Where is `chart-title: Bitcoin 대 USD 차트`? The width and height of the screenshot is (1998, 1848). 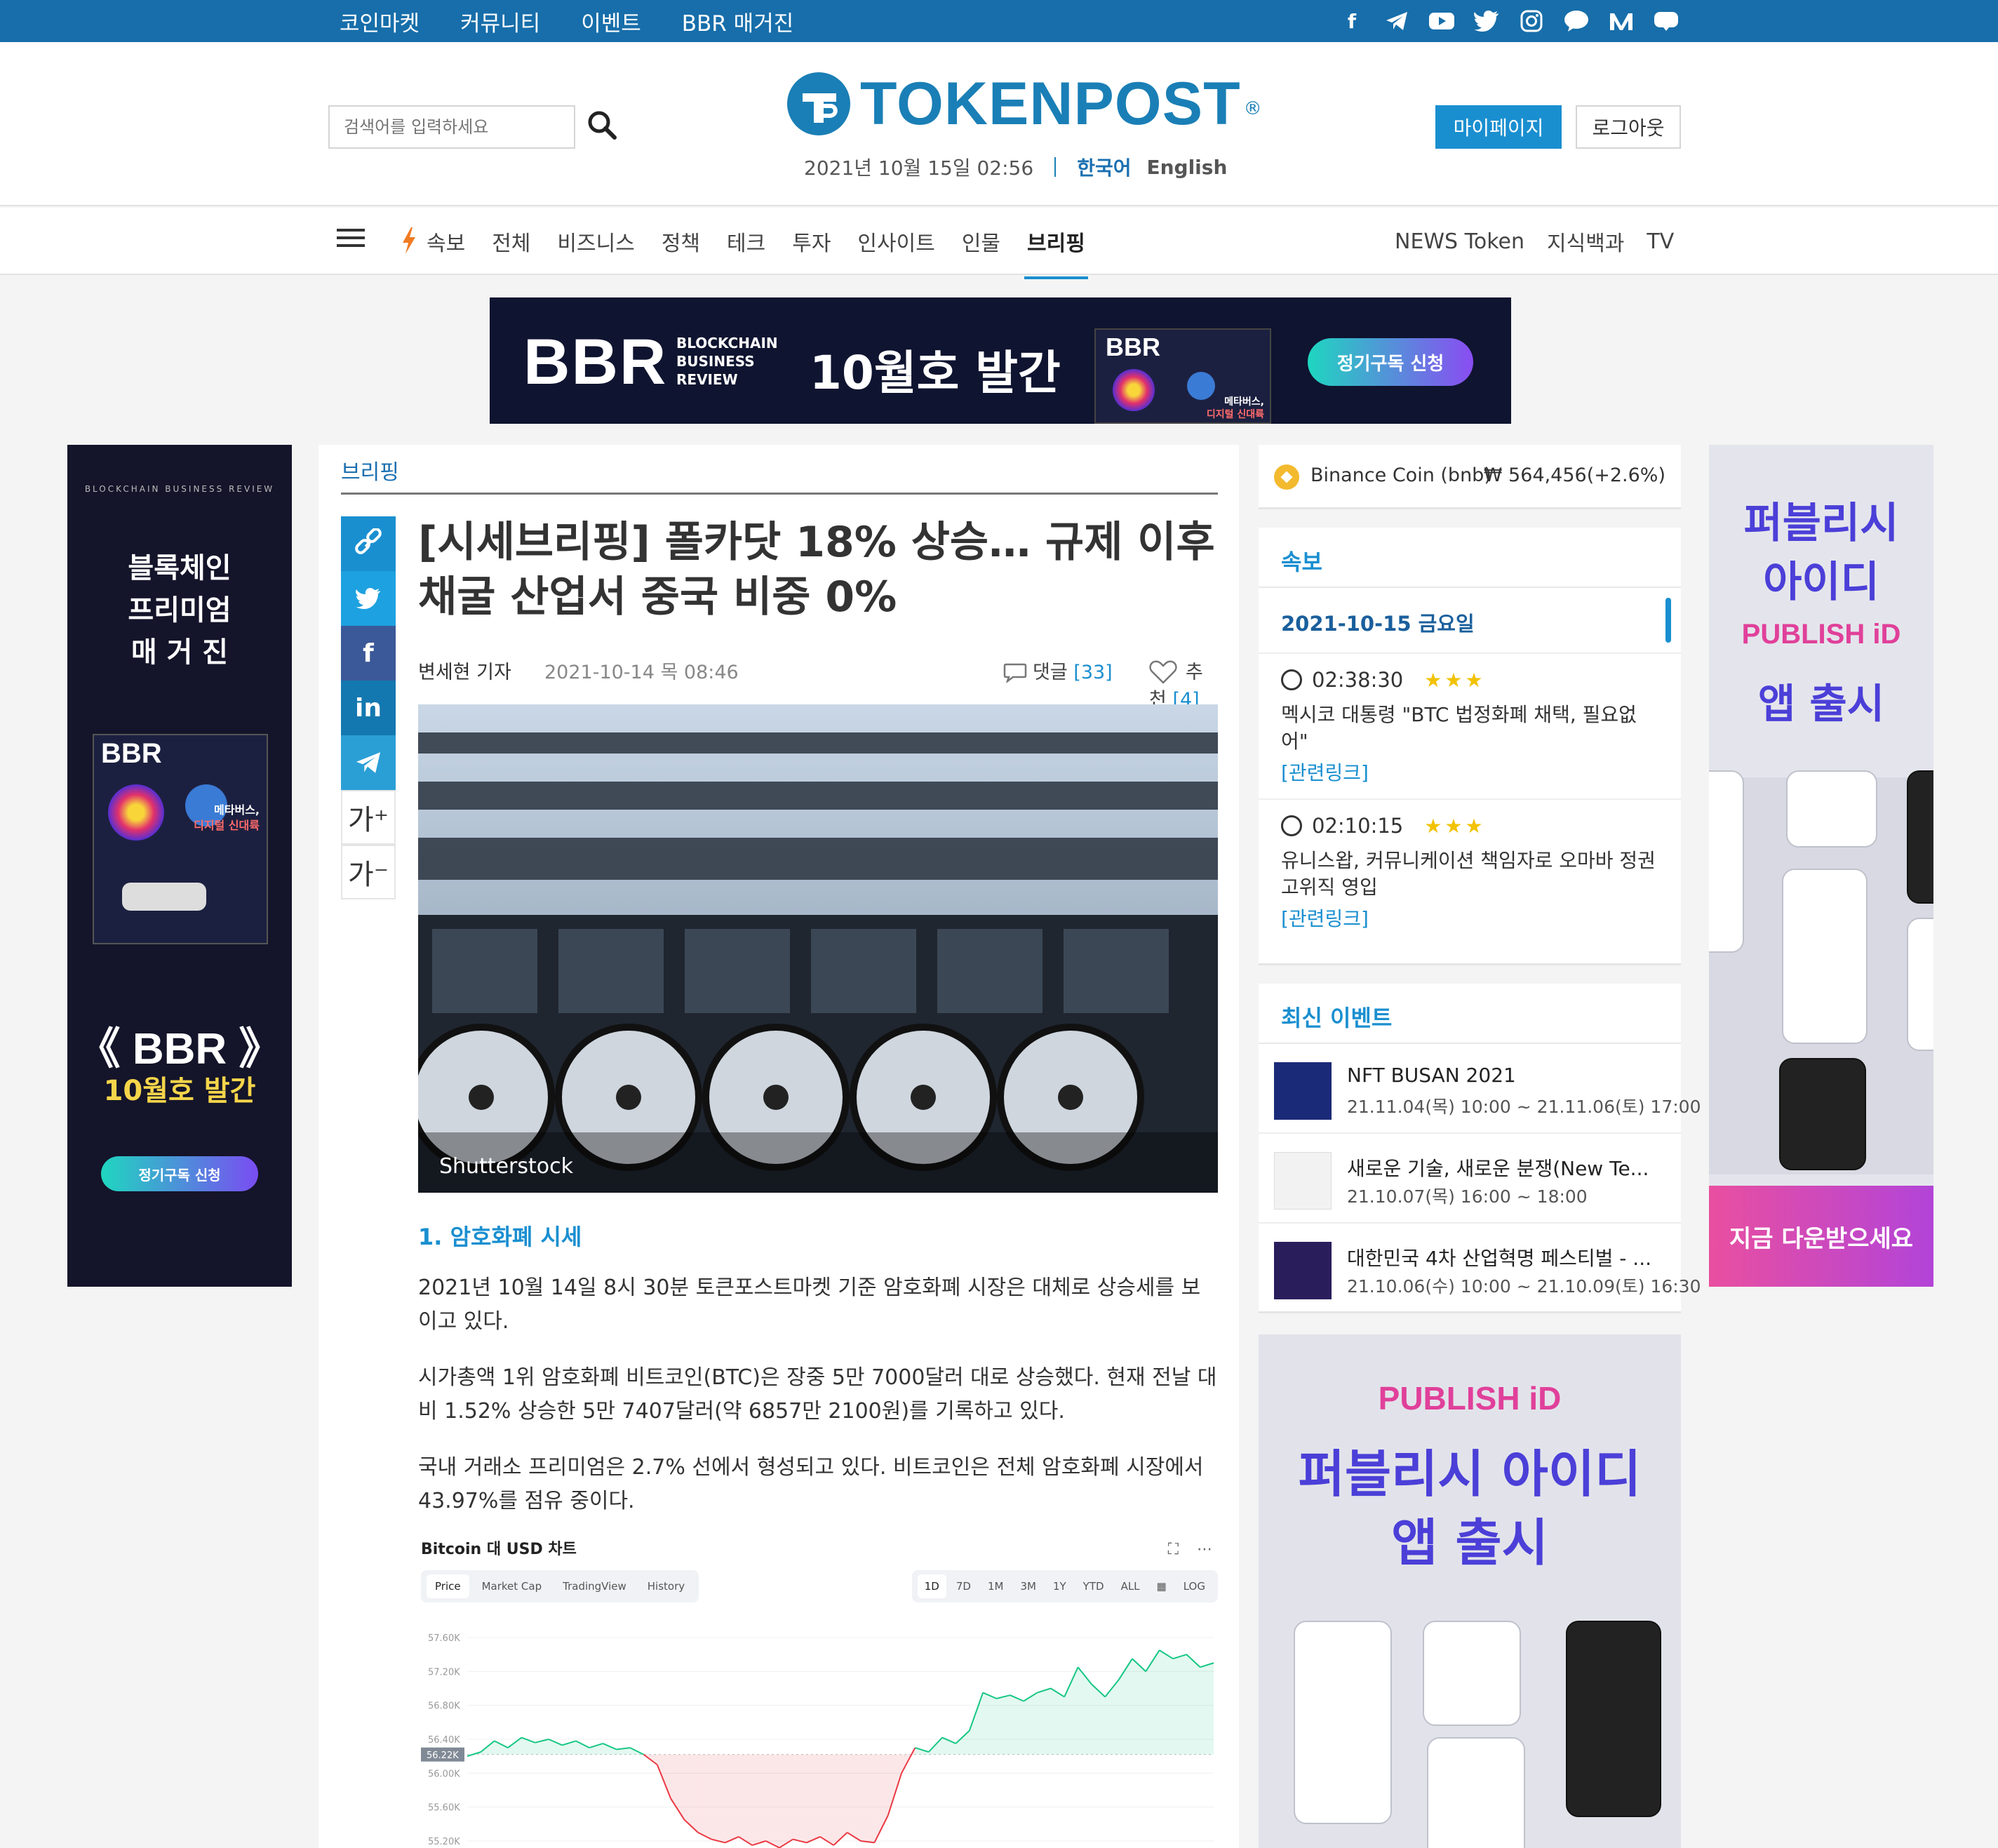
chart-title: Bitcoin 대 USD 차트 is located at coordinates (499, 1549).